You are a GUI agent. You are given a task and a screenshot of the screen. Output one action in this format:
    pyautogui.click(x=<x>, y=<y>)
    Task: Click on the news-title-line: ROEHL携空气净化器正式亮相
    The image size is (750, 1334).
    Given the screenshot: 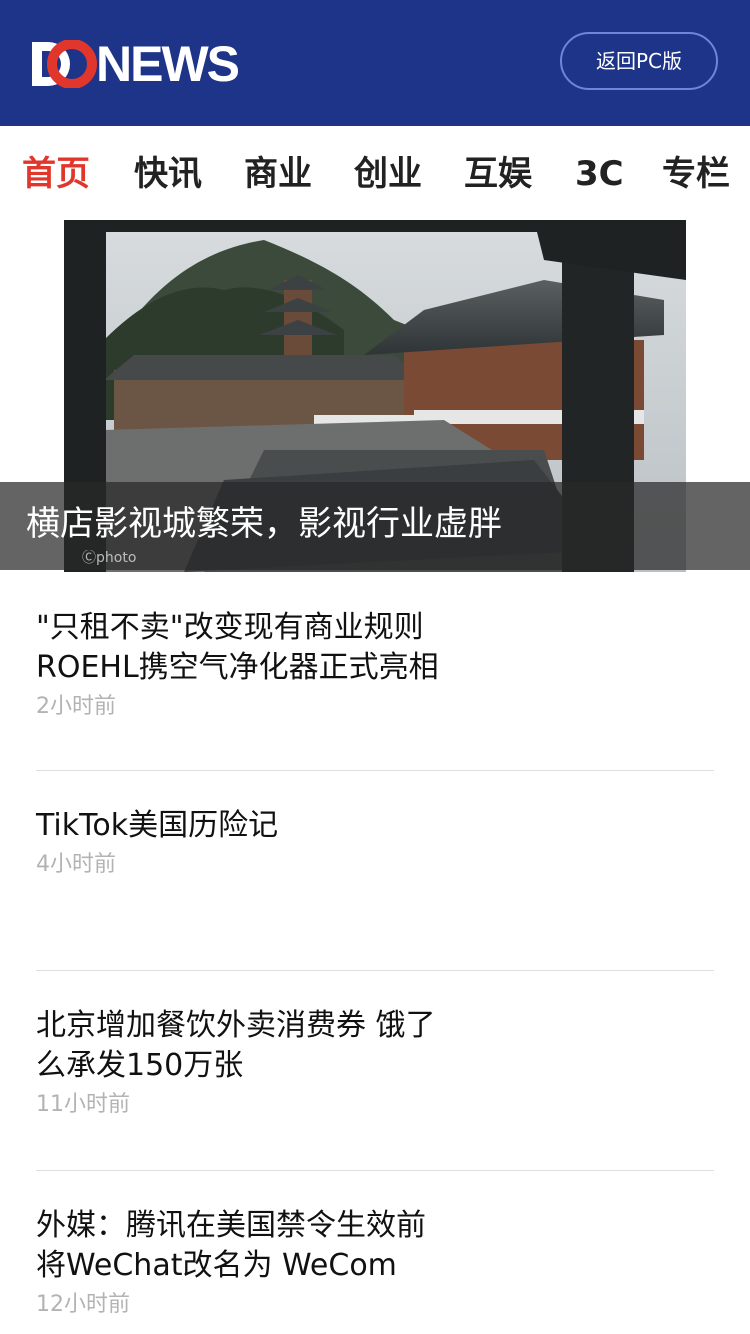 What is the action you would take?
    pyautogui.click(x=237, y=667)
    